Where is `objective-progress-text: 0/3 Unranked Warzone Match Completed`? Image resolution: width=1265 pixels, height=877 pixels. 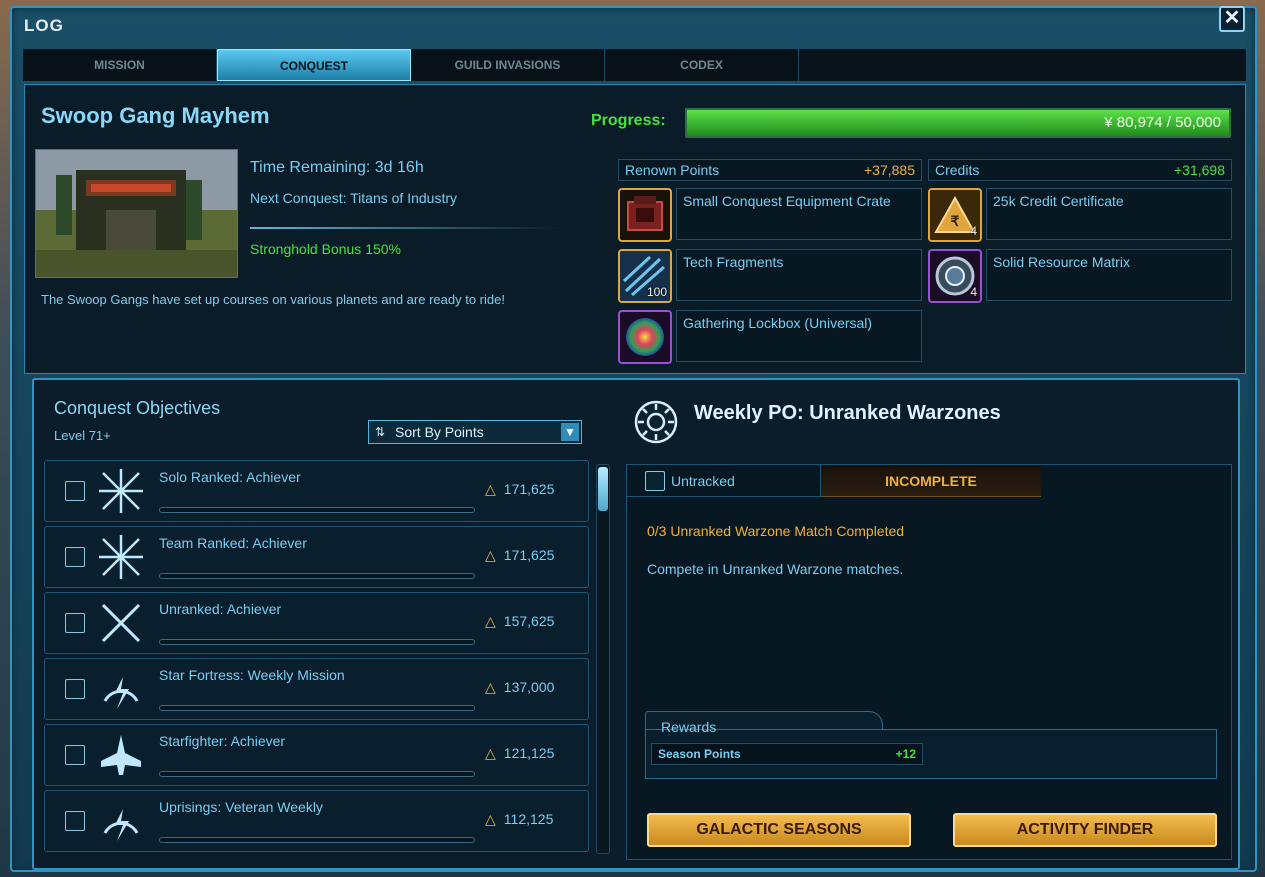 objective-progress-text: 0/3 Unranked Warzone Match Completed is located at coordinates (776, 531).